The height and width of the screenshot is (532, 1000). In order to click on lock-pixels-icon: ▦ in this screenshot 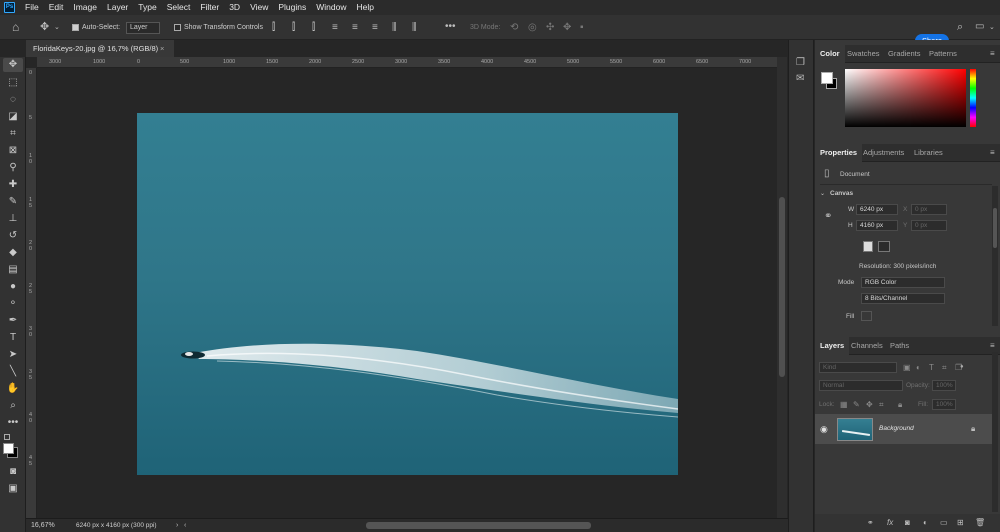, I will do `click(844, 405)`.